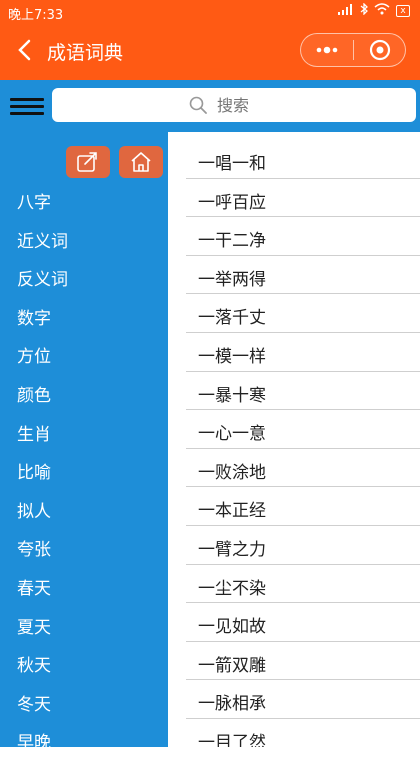  Describe the element at coordinates (303, 159) in the screenshot. I see `idiom-row: 一唱一和` at that location.